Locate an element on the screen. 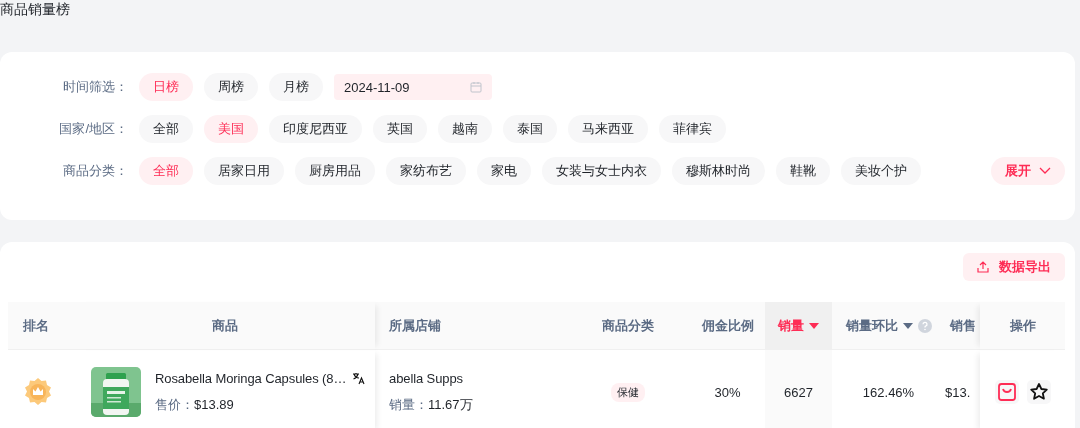 The width and height of the screenshot is (1080, 428). price-value: $13.89 is located at coordinates (214, 404).